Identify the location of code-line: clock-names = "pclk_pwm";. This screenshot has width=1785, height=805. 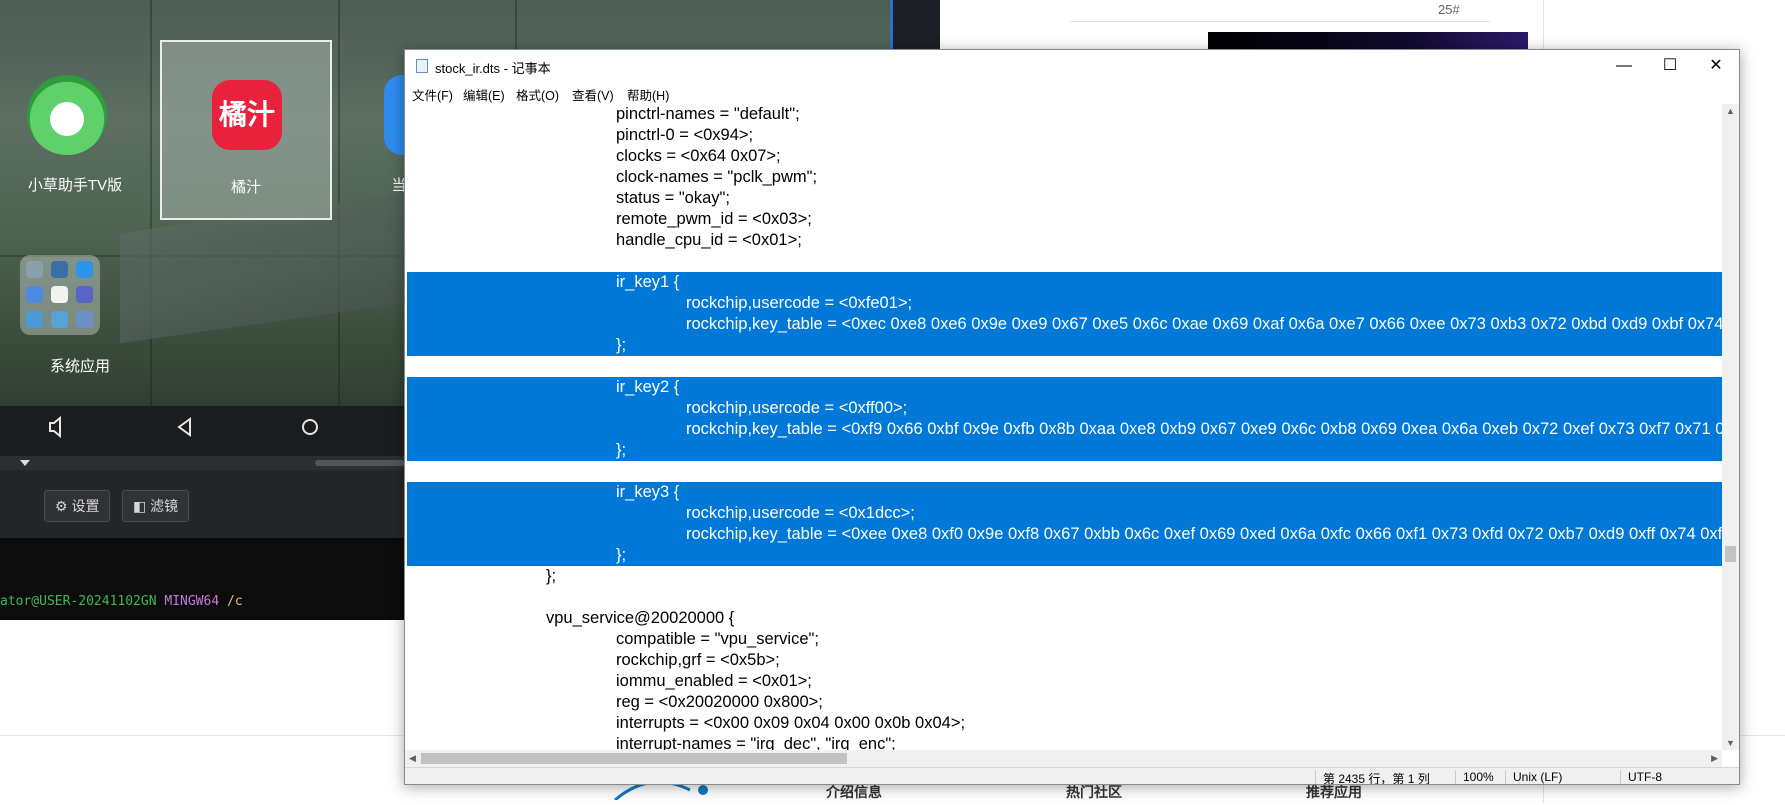
(716, 177).